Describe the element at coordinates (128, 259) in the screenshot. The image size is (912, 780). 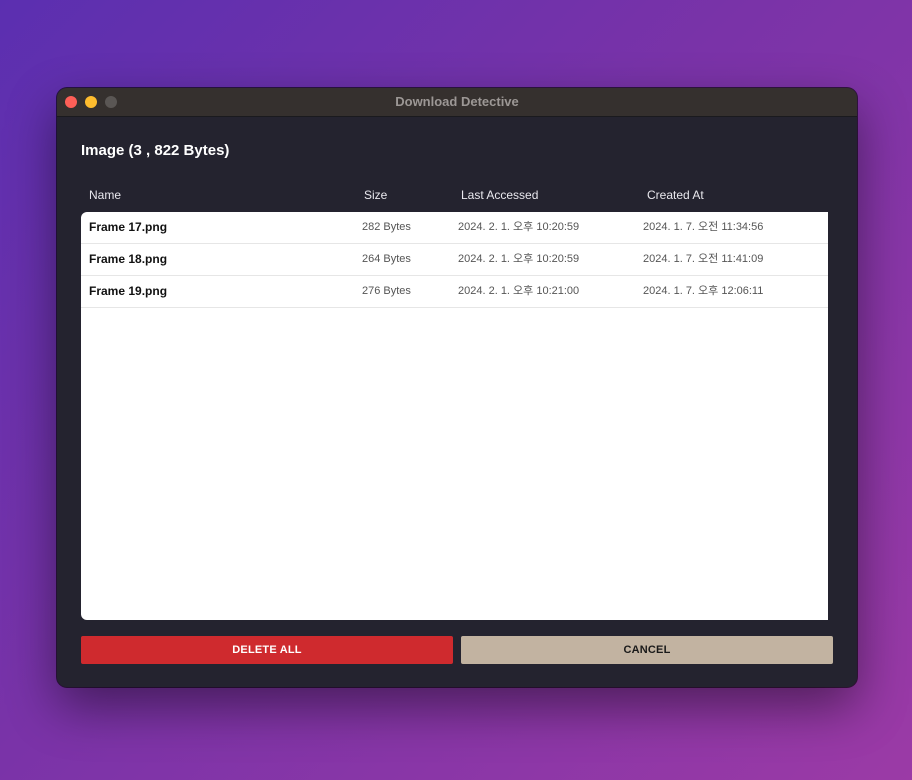
I see `file-name: Frame 18.png` at that location.